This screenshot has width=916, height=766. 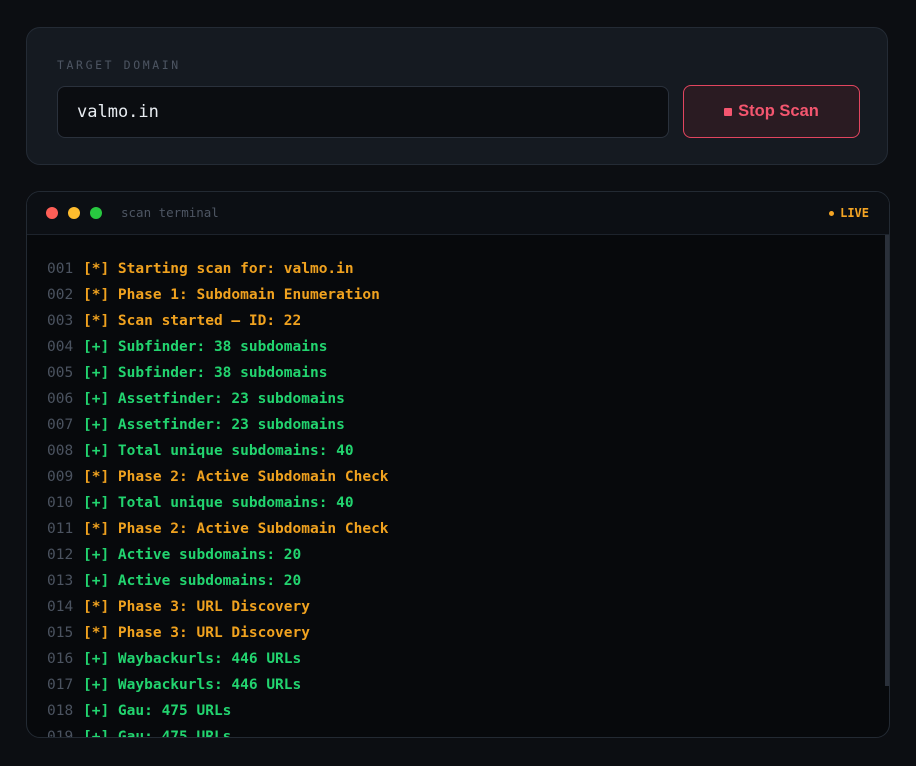 What do you see at coordinates (728, 111) in the screenshot?
I see `stop-icon` at bounding box center [728, 111].